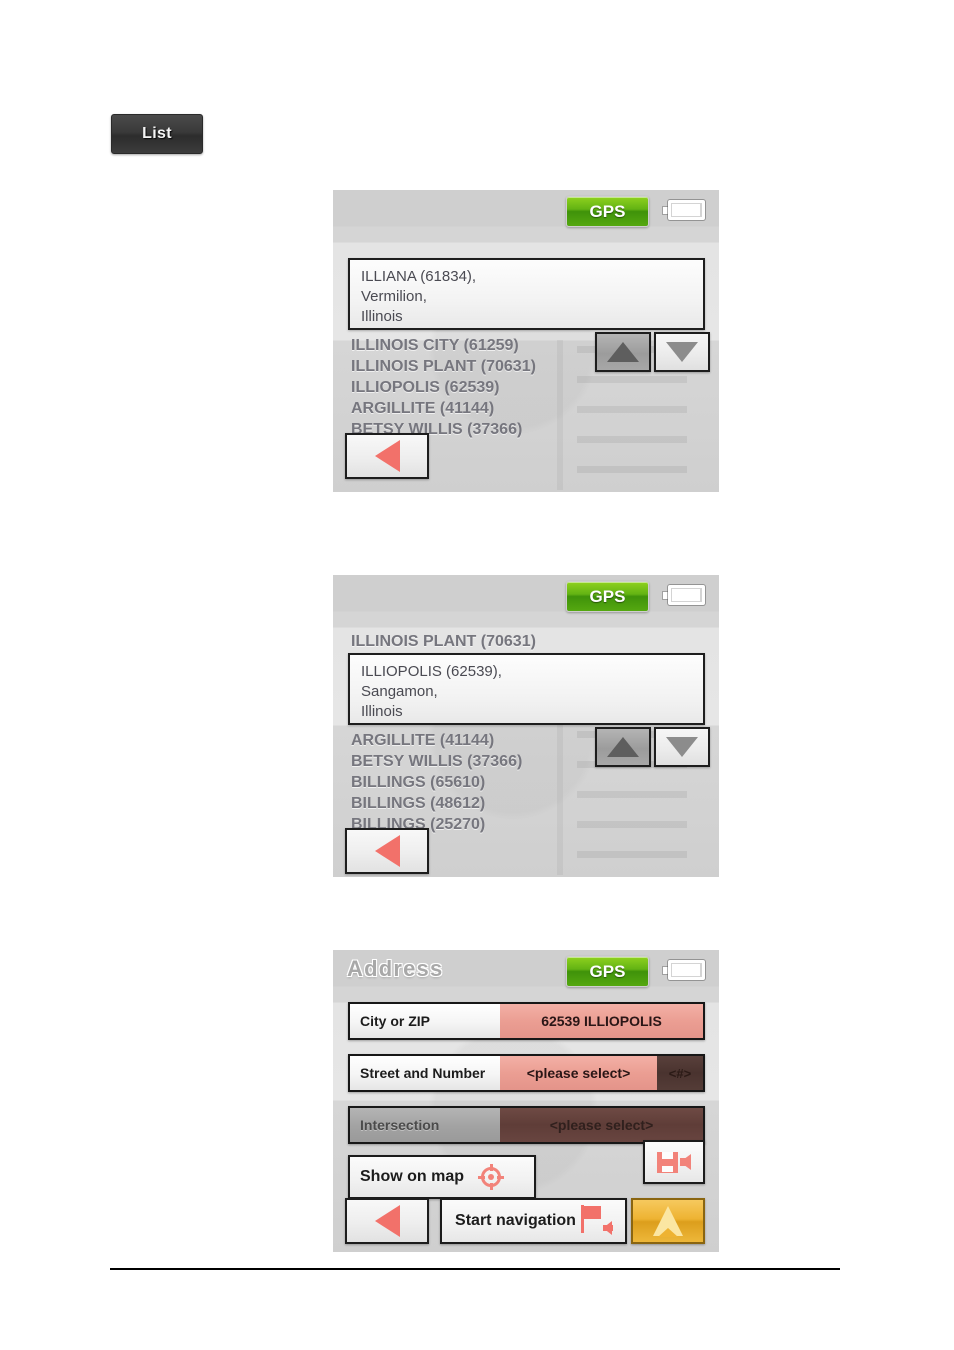 Image resolution: width=954 pixels, height=1350 pixels. I want to click on field-intersection-value: <please select>, so click(601, 1125).